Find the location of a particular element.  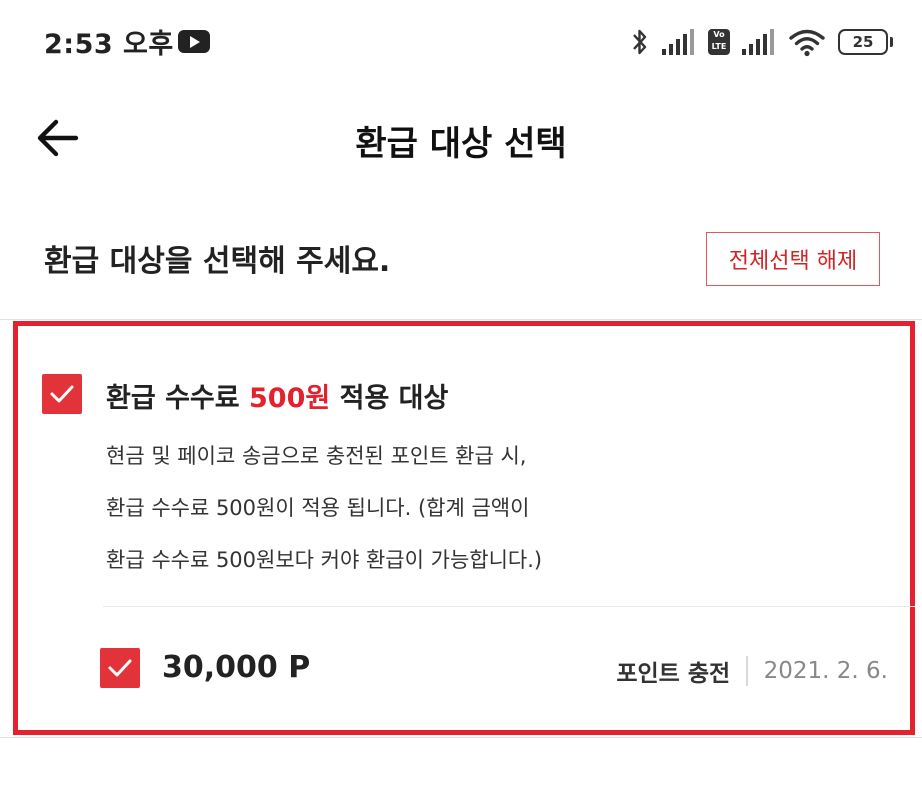

battery-icon: 25 is located at coordinates (865, 42).